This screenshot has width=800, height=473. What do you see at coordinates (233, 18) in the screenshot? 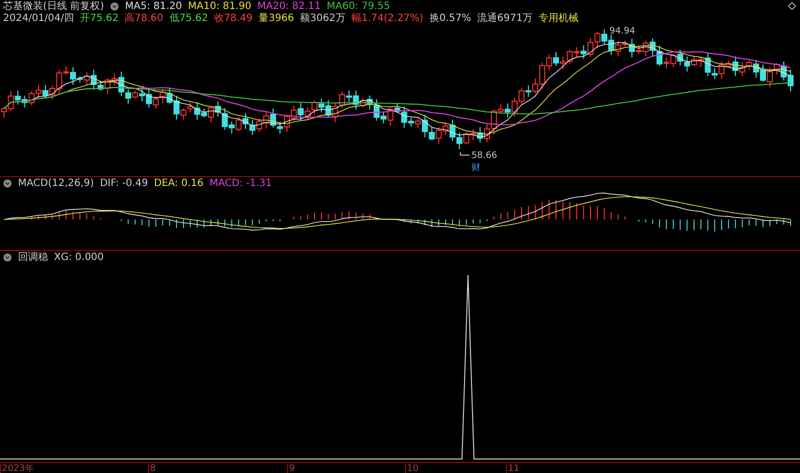
I see `quote-value: 收78.49` at bounding box center [233, 18].